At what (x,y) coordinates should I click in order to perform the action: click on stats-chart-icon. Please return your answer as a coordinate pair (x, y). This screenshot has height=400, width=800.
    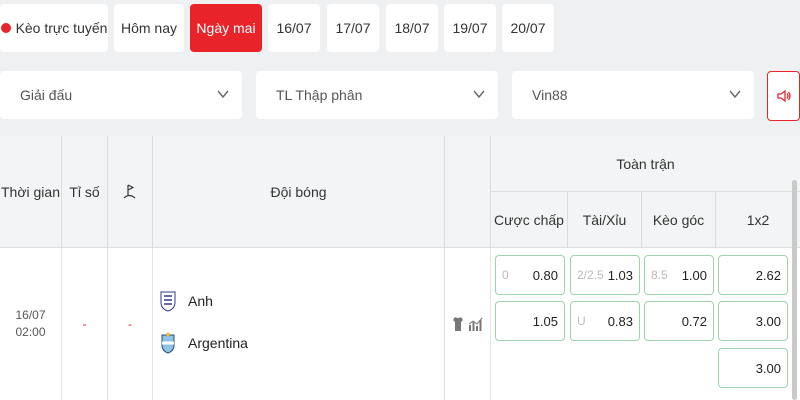
    Looking at the image, I should click on (476, 324).